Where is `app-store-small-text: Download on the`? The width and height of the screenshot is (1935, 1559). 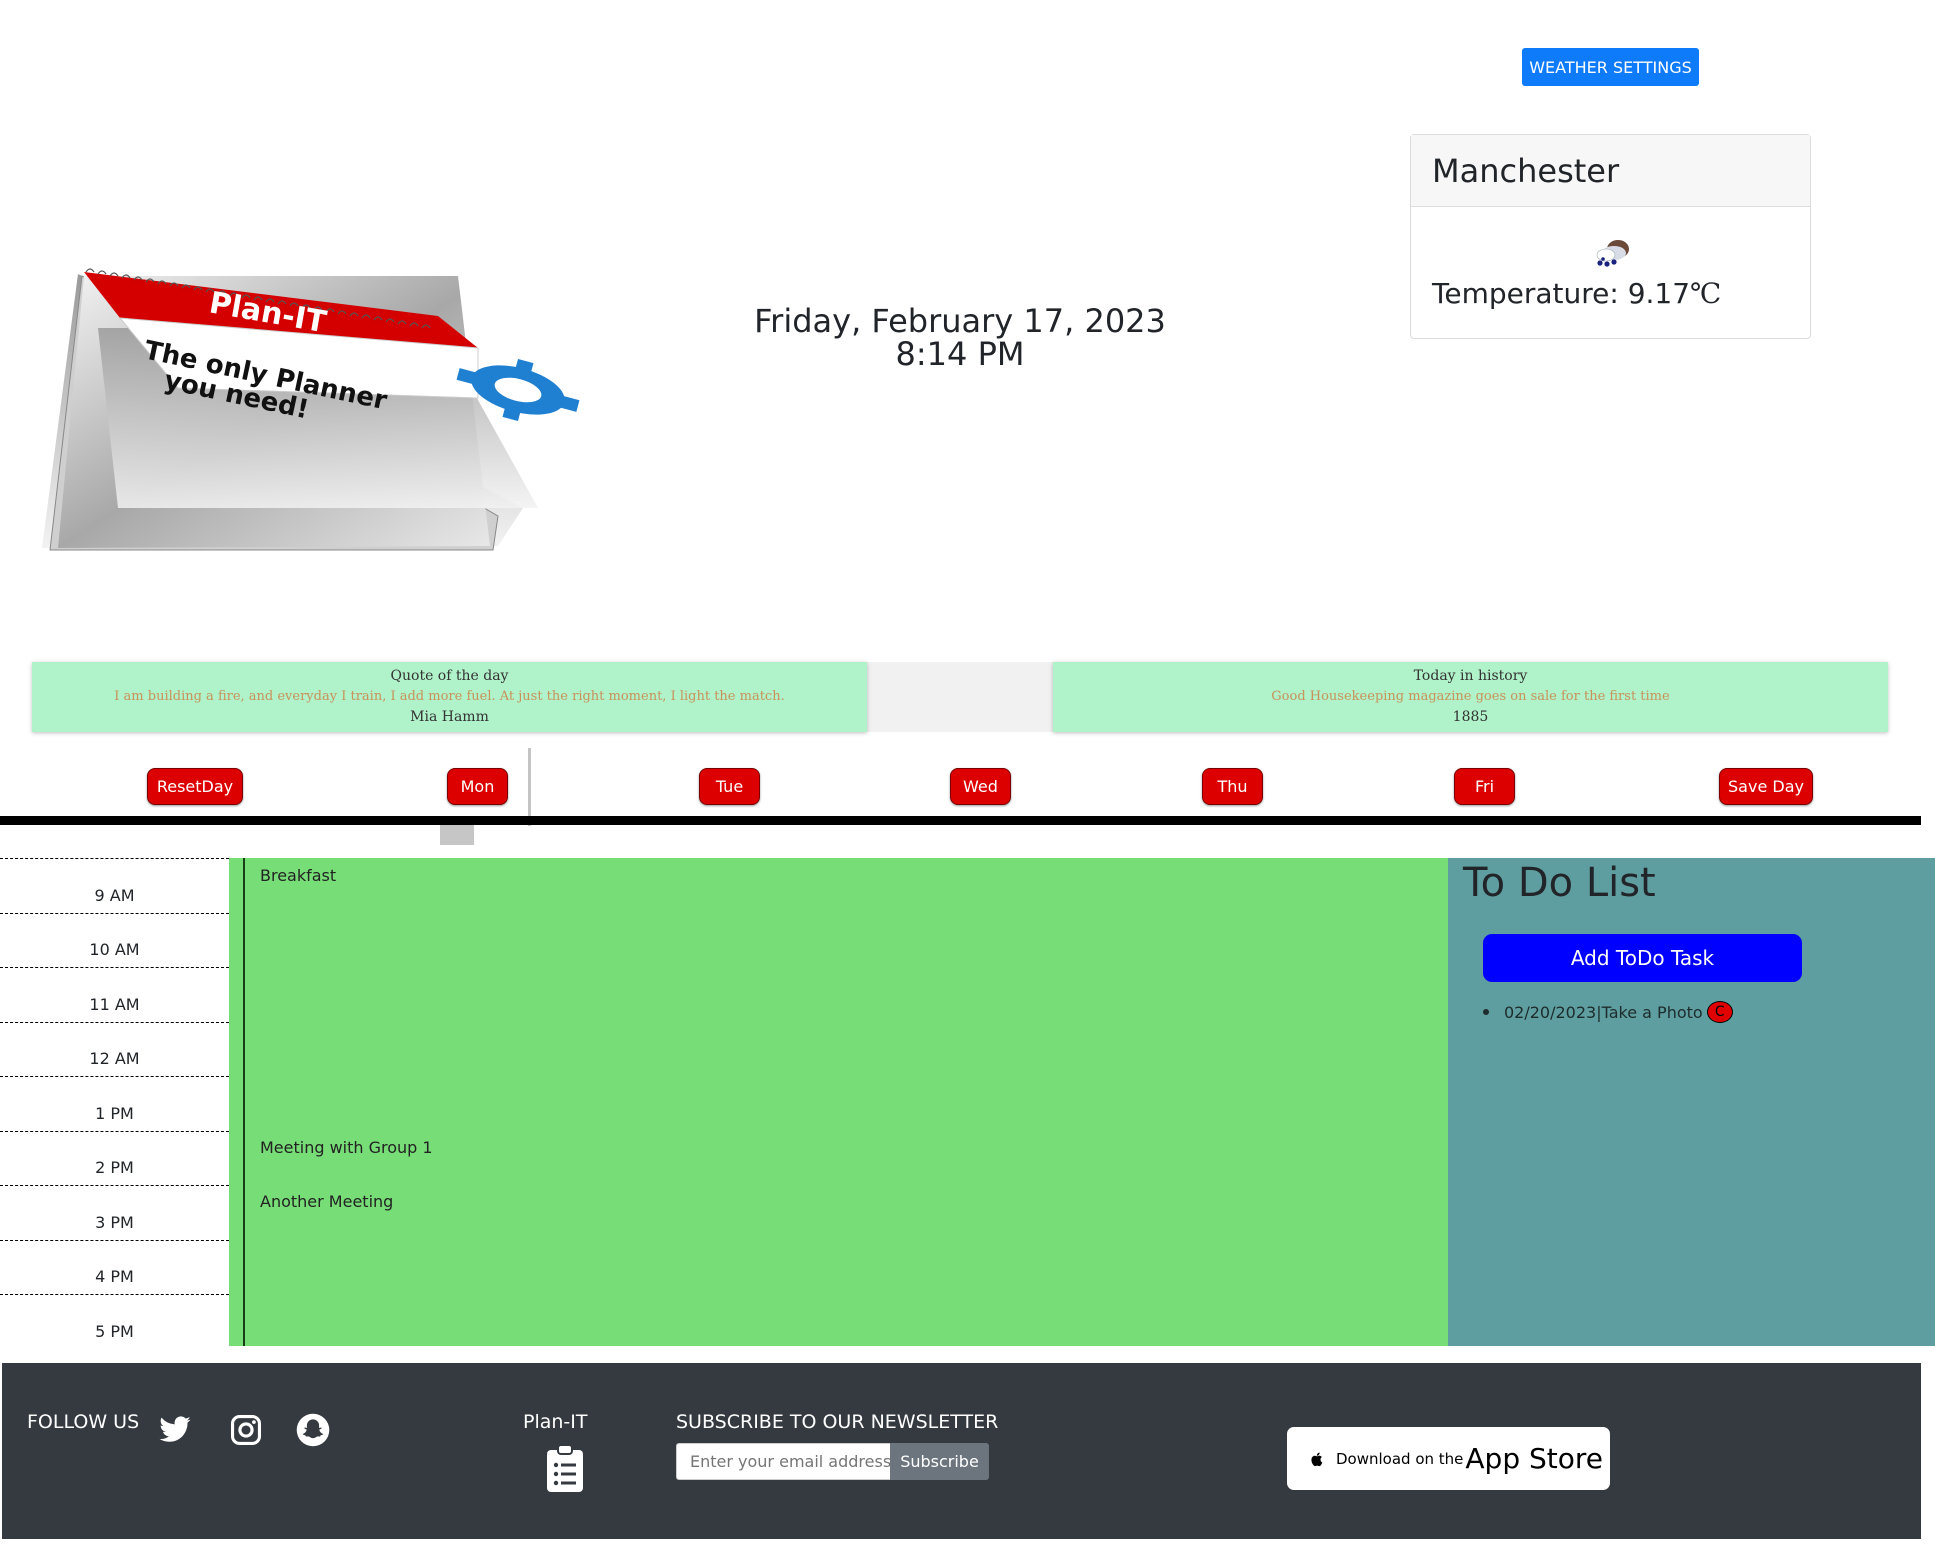 app-store-small-text: Download on the is located at coordinates (1400, 1458).